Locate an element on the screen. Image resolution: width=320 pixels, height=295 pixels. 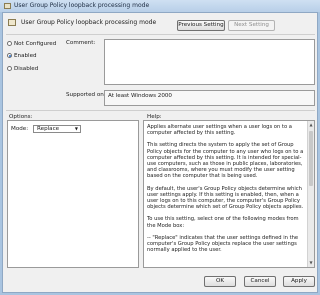
options-divider is located at coordinates (160, 110).